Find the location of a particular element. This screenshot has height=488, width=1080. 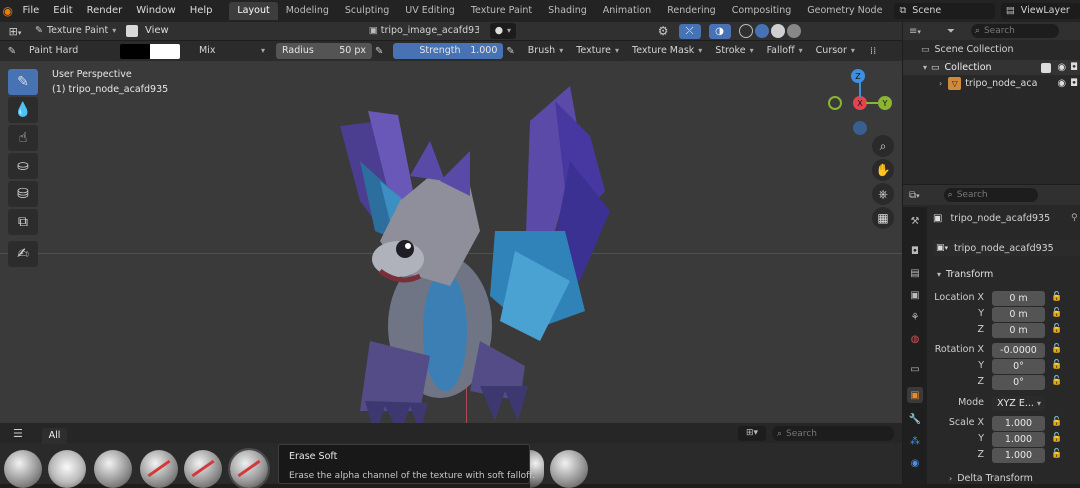

tab-texture-paint: Texture Paint is located at coordinates (501, 11).